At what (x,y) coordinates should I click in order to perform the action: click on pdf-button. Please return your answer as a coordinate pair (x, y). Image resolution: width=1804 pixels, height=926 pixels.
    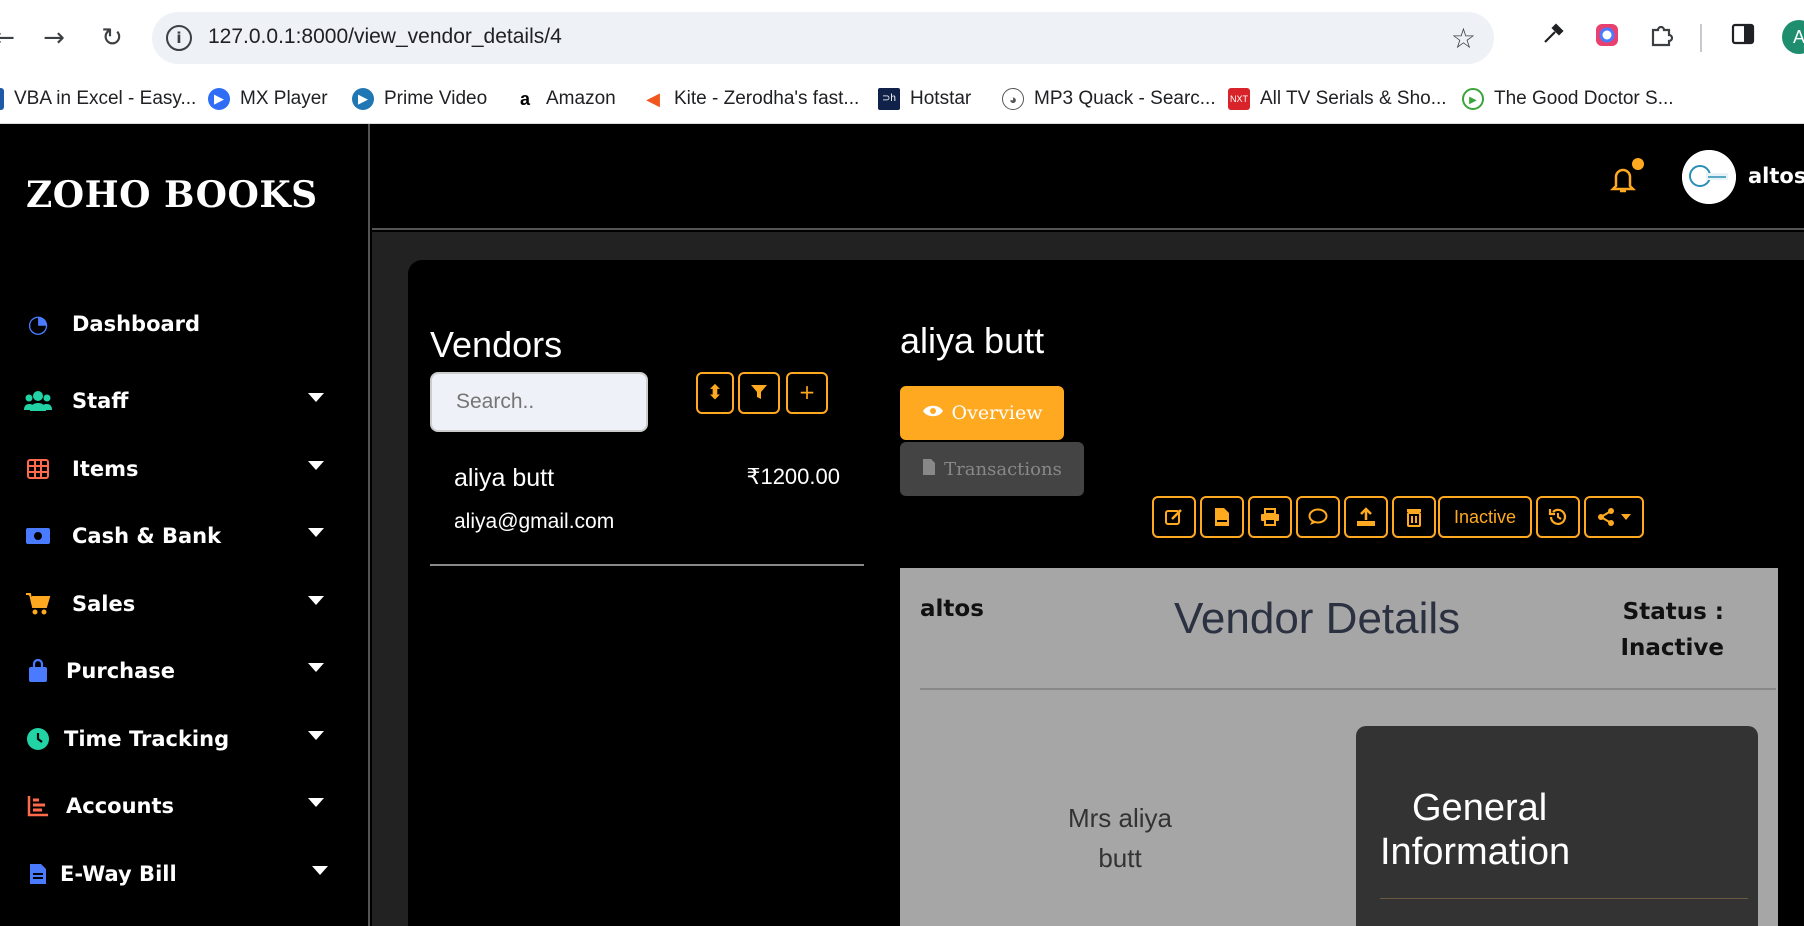
    Looking at the image, I should click on (1222, 517).